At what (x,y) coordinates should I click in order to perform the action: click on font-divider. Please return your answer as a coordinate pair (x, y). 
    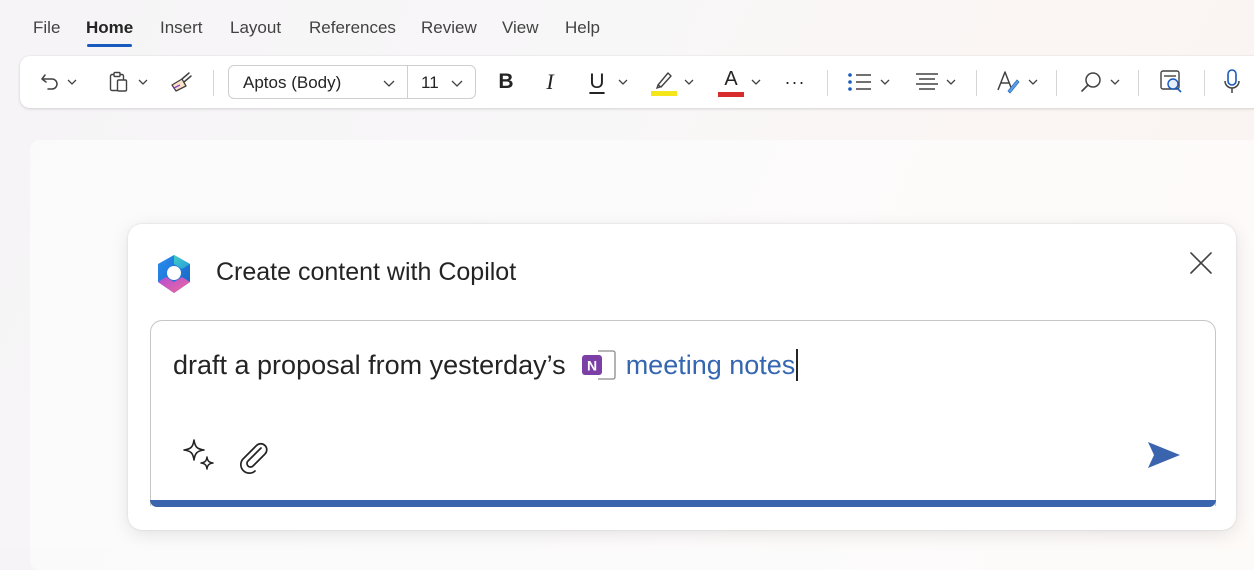
    Looking at the image, I should click on (407, 82).